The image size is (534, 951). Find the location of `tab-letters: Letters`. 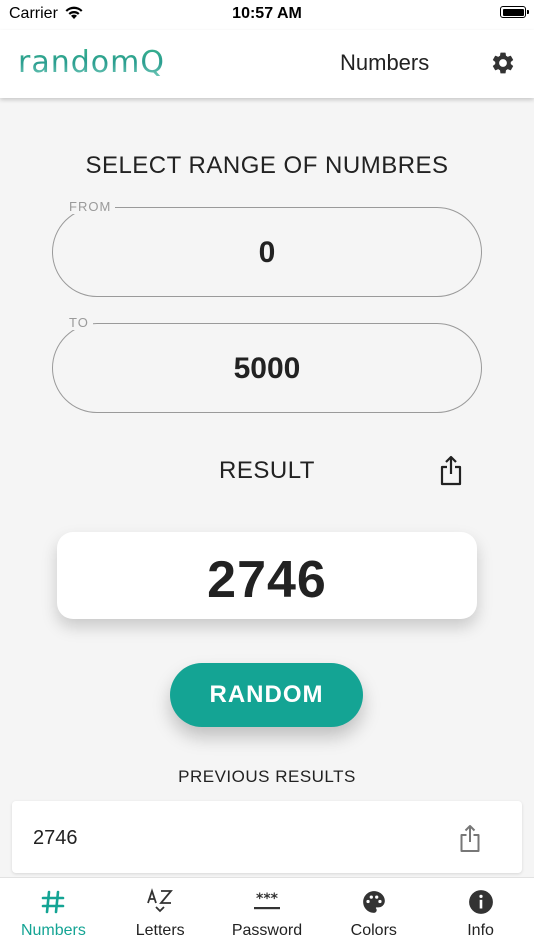

tab-letters: Letters is located at coordinates (160, 914).